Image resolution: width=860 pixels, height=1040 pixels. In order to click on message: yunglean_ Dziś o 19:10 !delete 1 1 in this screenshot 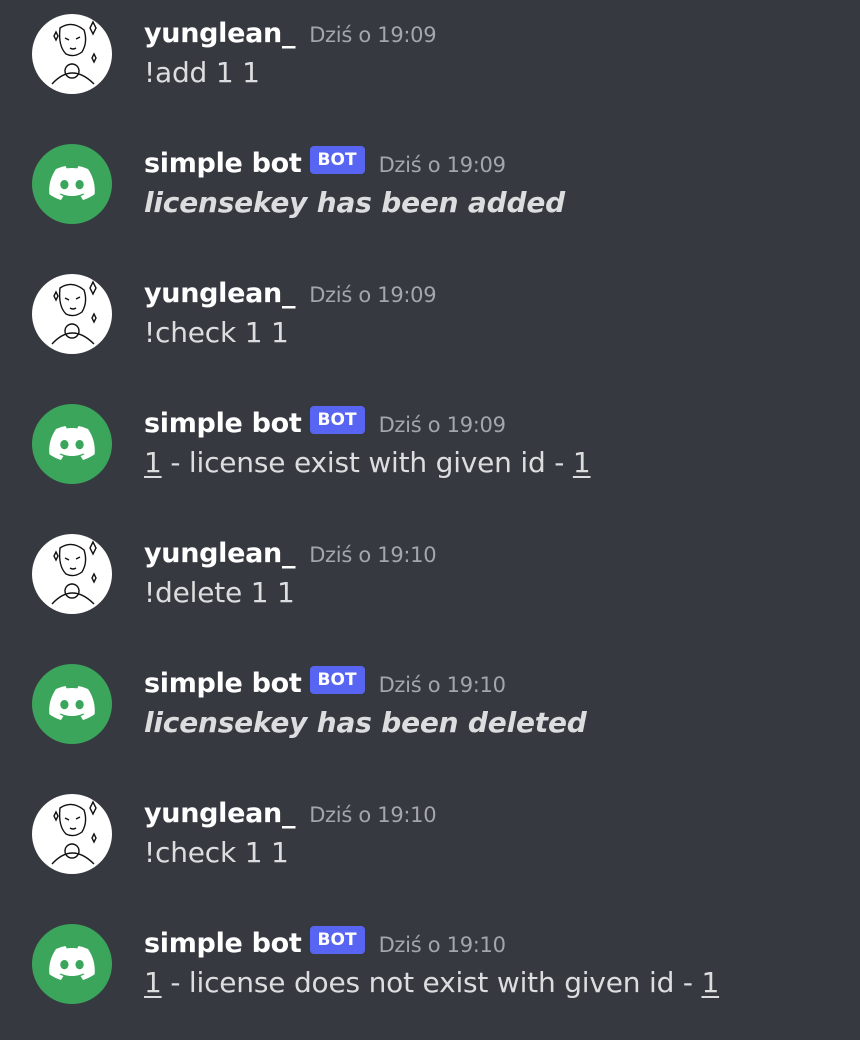, I will do `click(430, 585)`.